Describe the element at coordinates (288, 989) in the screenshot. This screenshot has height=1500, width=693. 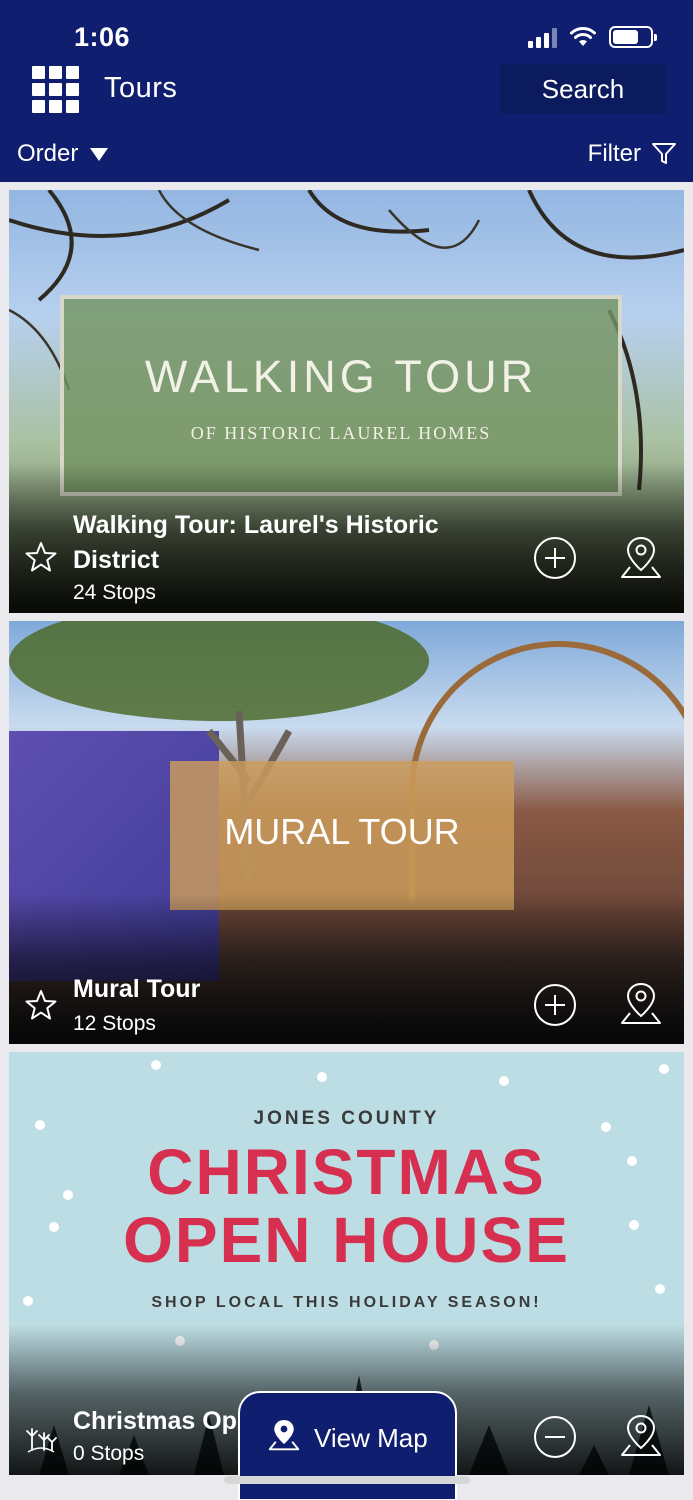
I see `tour-title: Mural Tour` at that location.